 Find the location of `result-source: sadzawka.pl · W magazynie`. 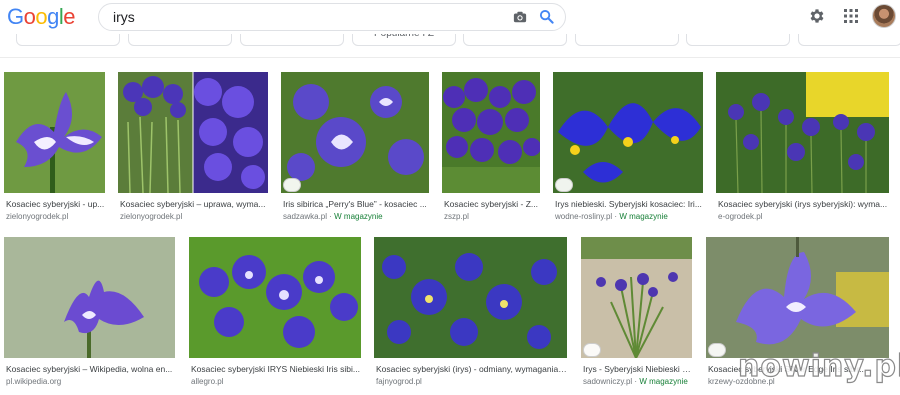

result-source: sadzawka.pl · W magazynie is located at coordinates (333, 216).